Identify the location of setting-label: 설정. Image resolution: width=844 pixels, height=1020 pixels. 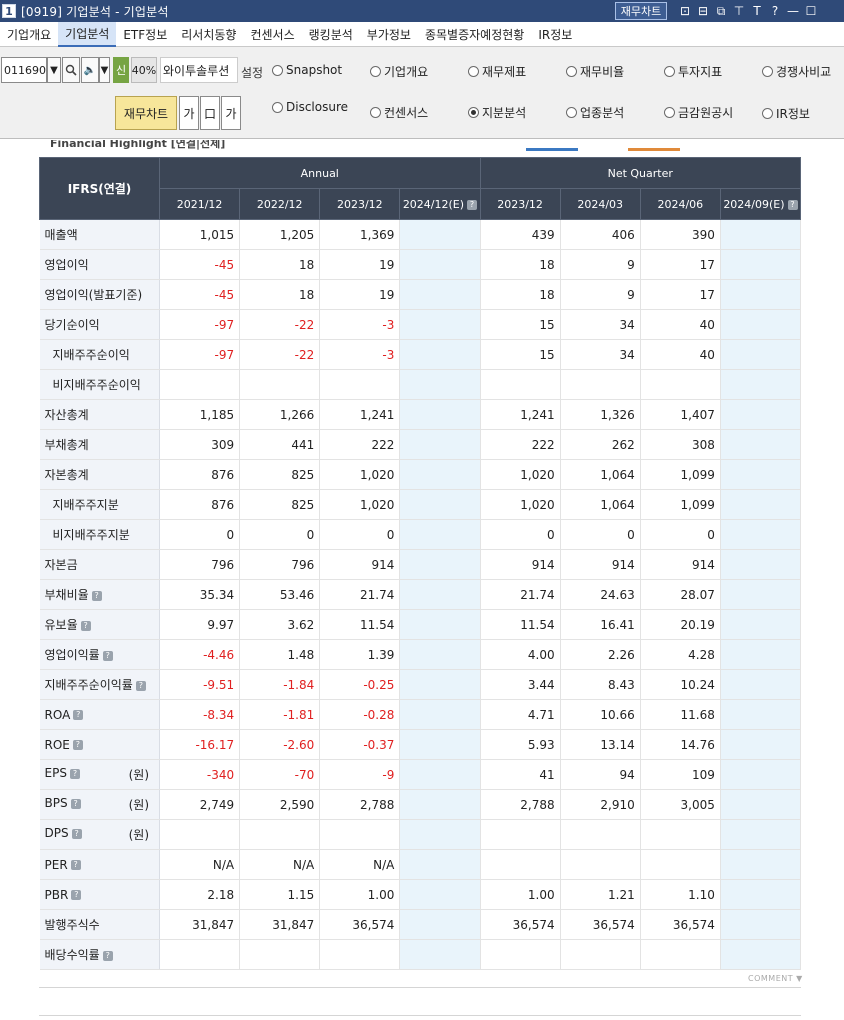
(252, 72).